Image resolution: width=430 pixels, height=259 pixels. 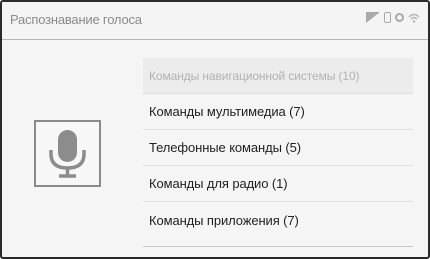 I want to click on list-bottom-divider, so click(x=278, y=246).